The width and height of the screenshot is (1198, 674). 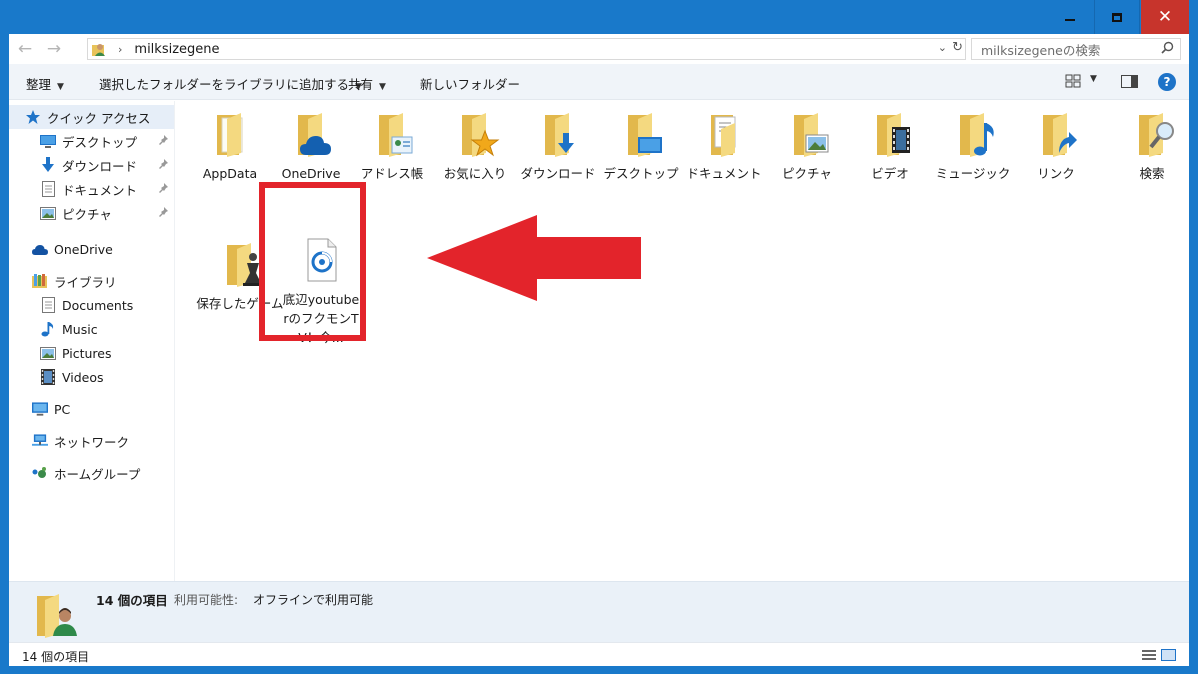 I want to click on user-folder-icon, so click(x=99, y=49).